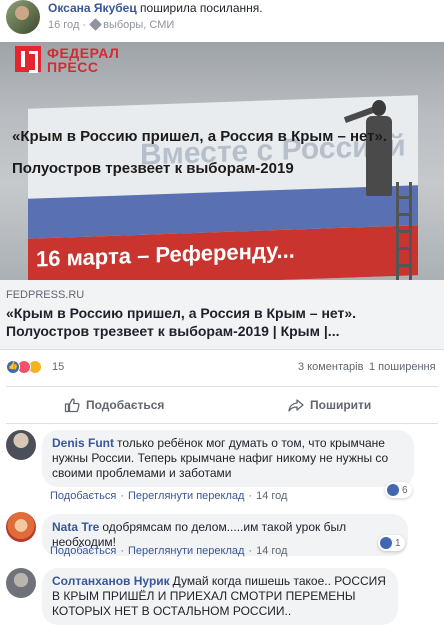  I want to click on post-actions: Подобається Поширити, so click(222, 405).